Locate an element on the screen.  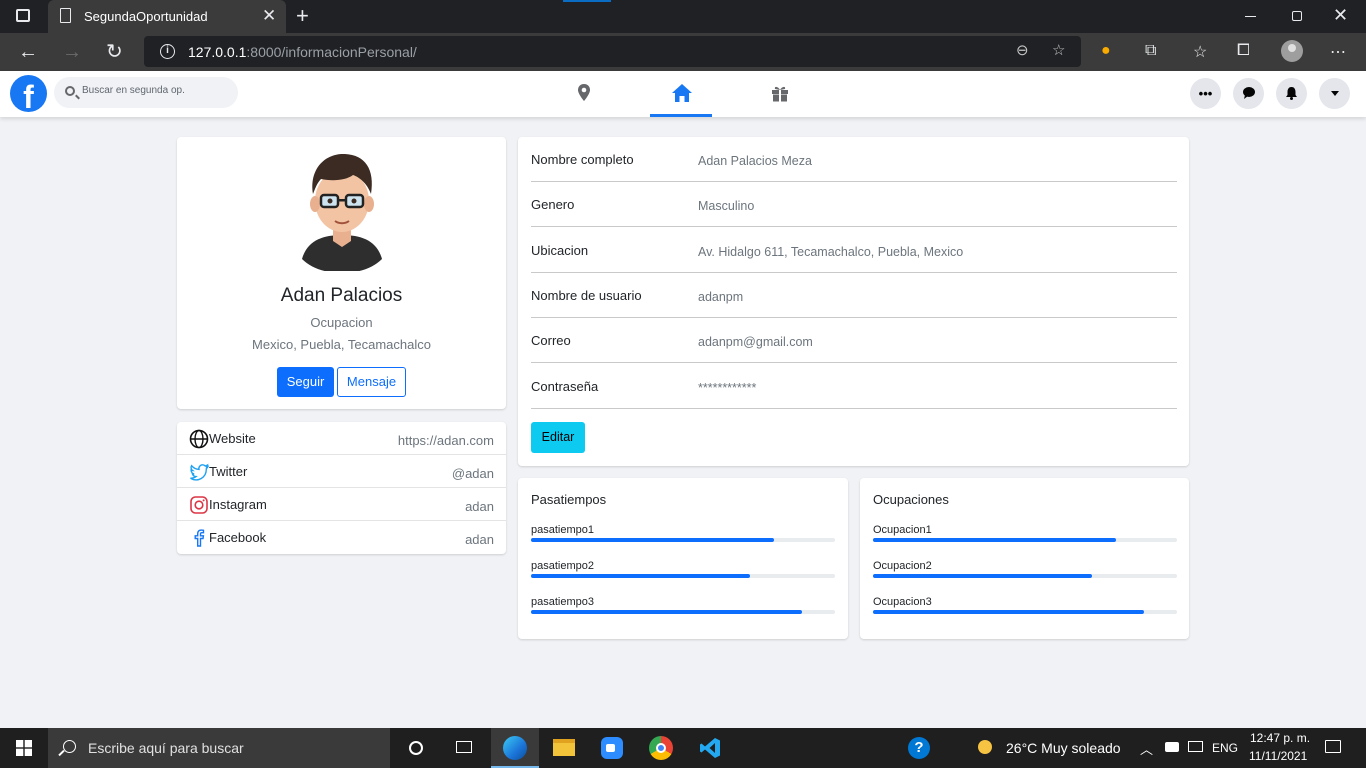
close-tab-icon: ✕ is located at coordinates (269, 16).